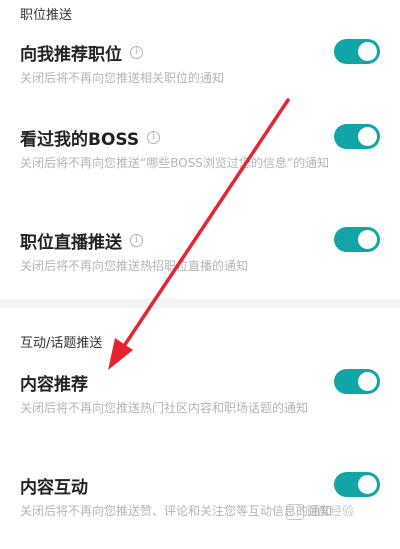  What do you see at coordinates (357, 381) in the screenshot?
I see `toggle-switch-content-recommend` at bounding box center [357, 381].